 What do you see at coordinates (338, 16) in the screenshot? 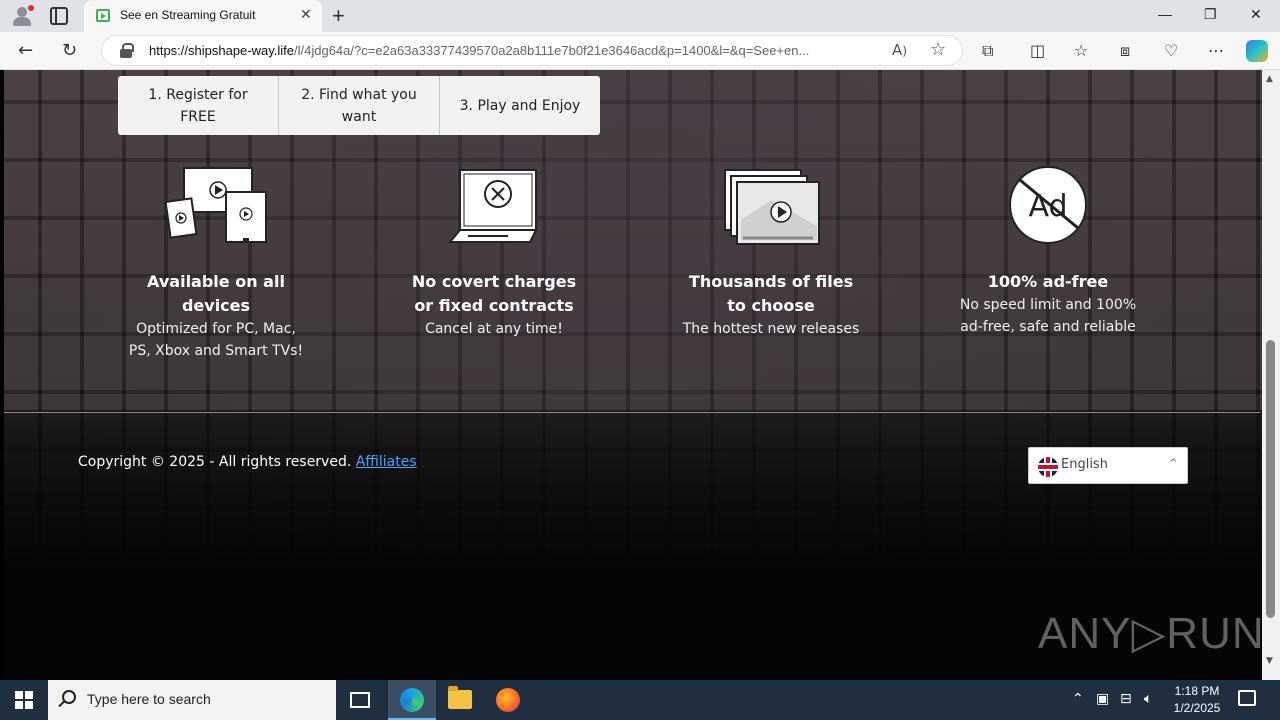
I see `new-tab-icon: +` at bounding box center [338, 16].